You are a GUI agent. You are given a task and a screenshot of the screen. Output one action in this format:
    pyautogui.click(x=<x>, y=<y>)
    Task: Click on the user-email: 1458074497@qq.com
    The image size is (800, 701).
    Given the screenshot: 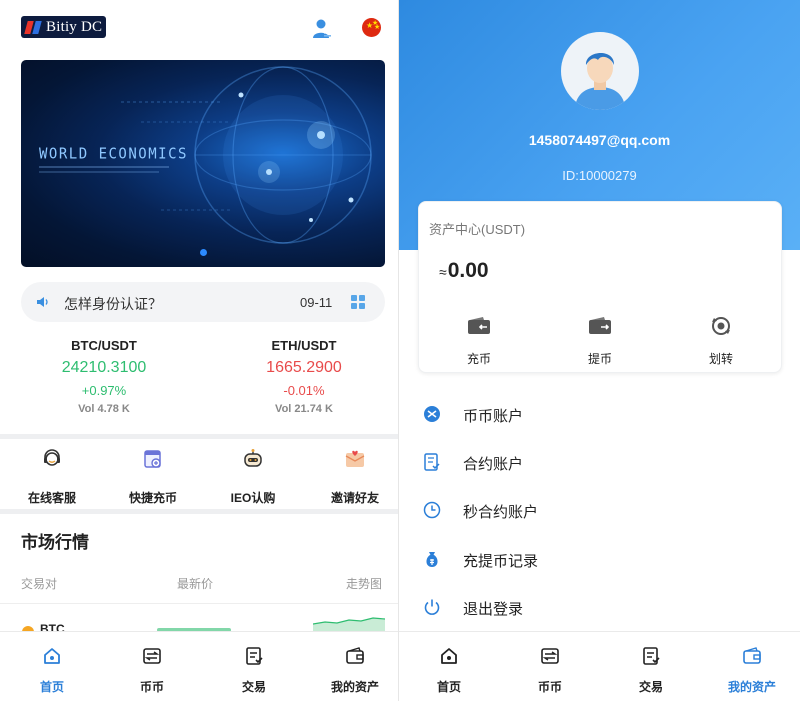 What is the action you would take?
    pyautogui.click(x=599, y=140)
    